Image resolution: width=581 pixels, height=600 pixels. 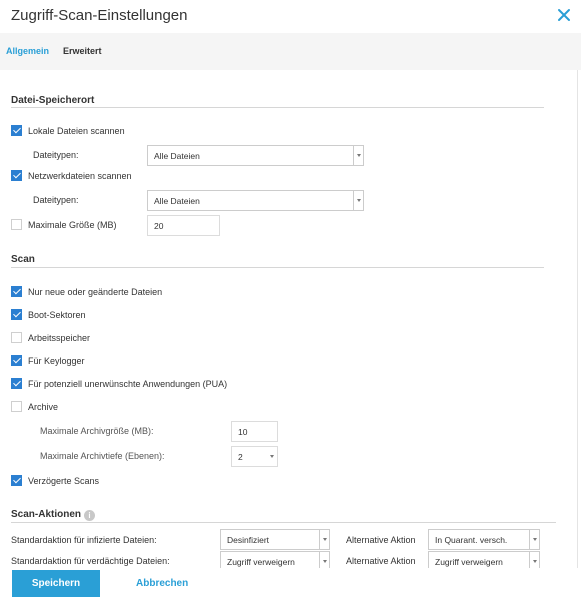 I want to click on checkbox-label: Boot-Sektoren, so click(x=57, y=314).